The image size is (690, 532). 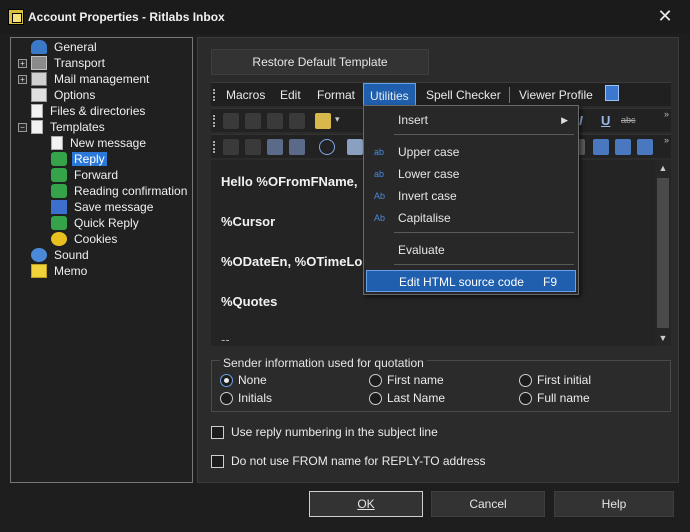 I want to click on tree-item-quick-reply: Quick Reply, so click(x=96, y=223).